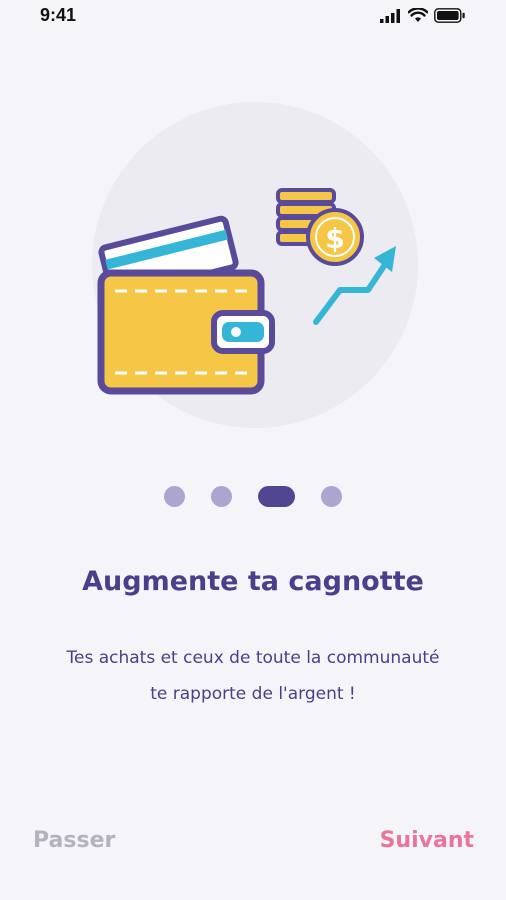 This screenshot has width=506, height=900. Describe the element at coordinates (427, 840) in the screenshot. I see `next-button: Suivant` at that location.